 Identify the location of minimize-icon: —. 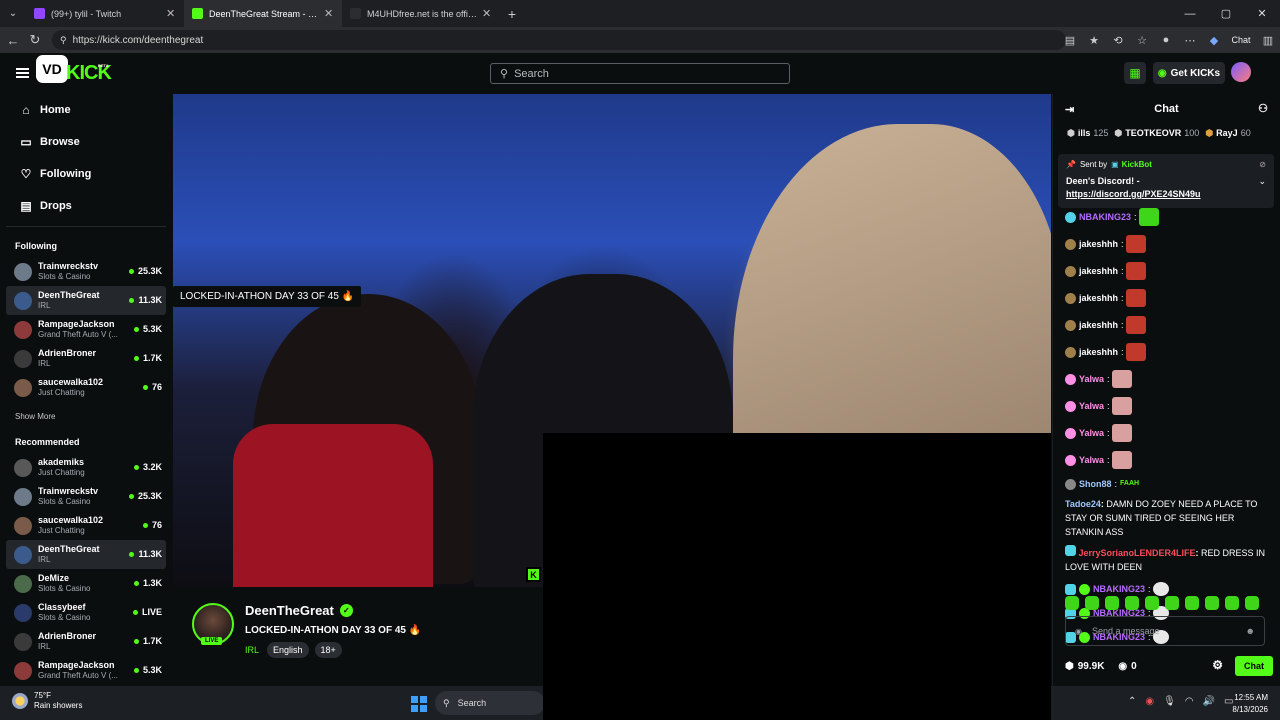
(1190, 14).